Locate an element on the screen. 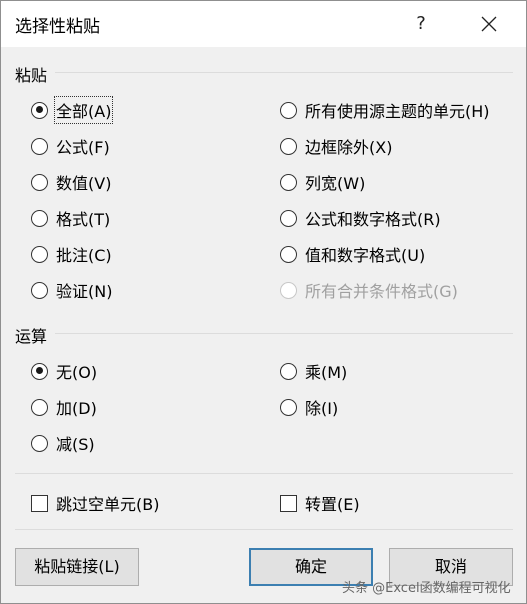 Image resolution: width=527 pixels, height=604 pixels. operation-option-none: 无(O) is located at coordinates (64, 371).